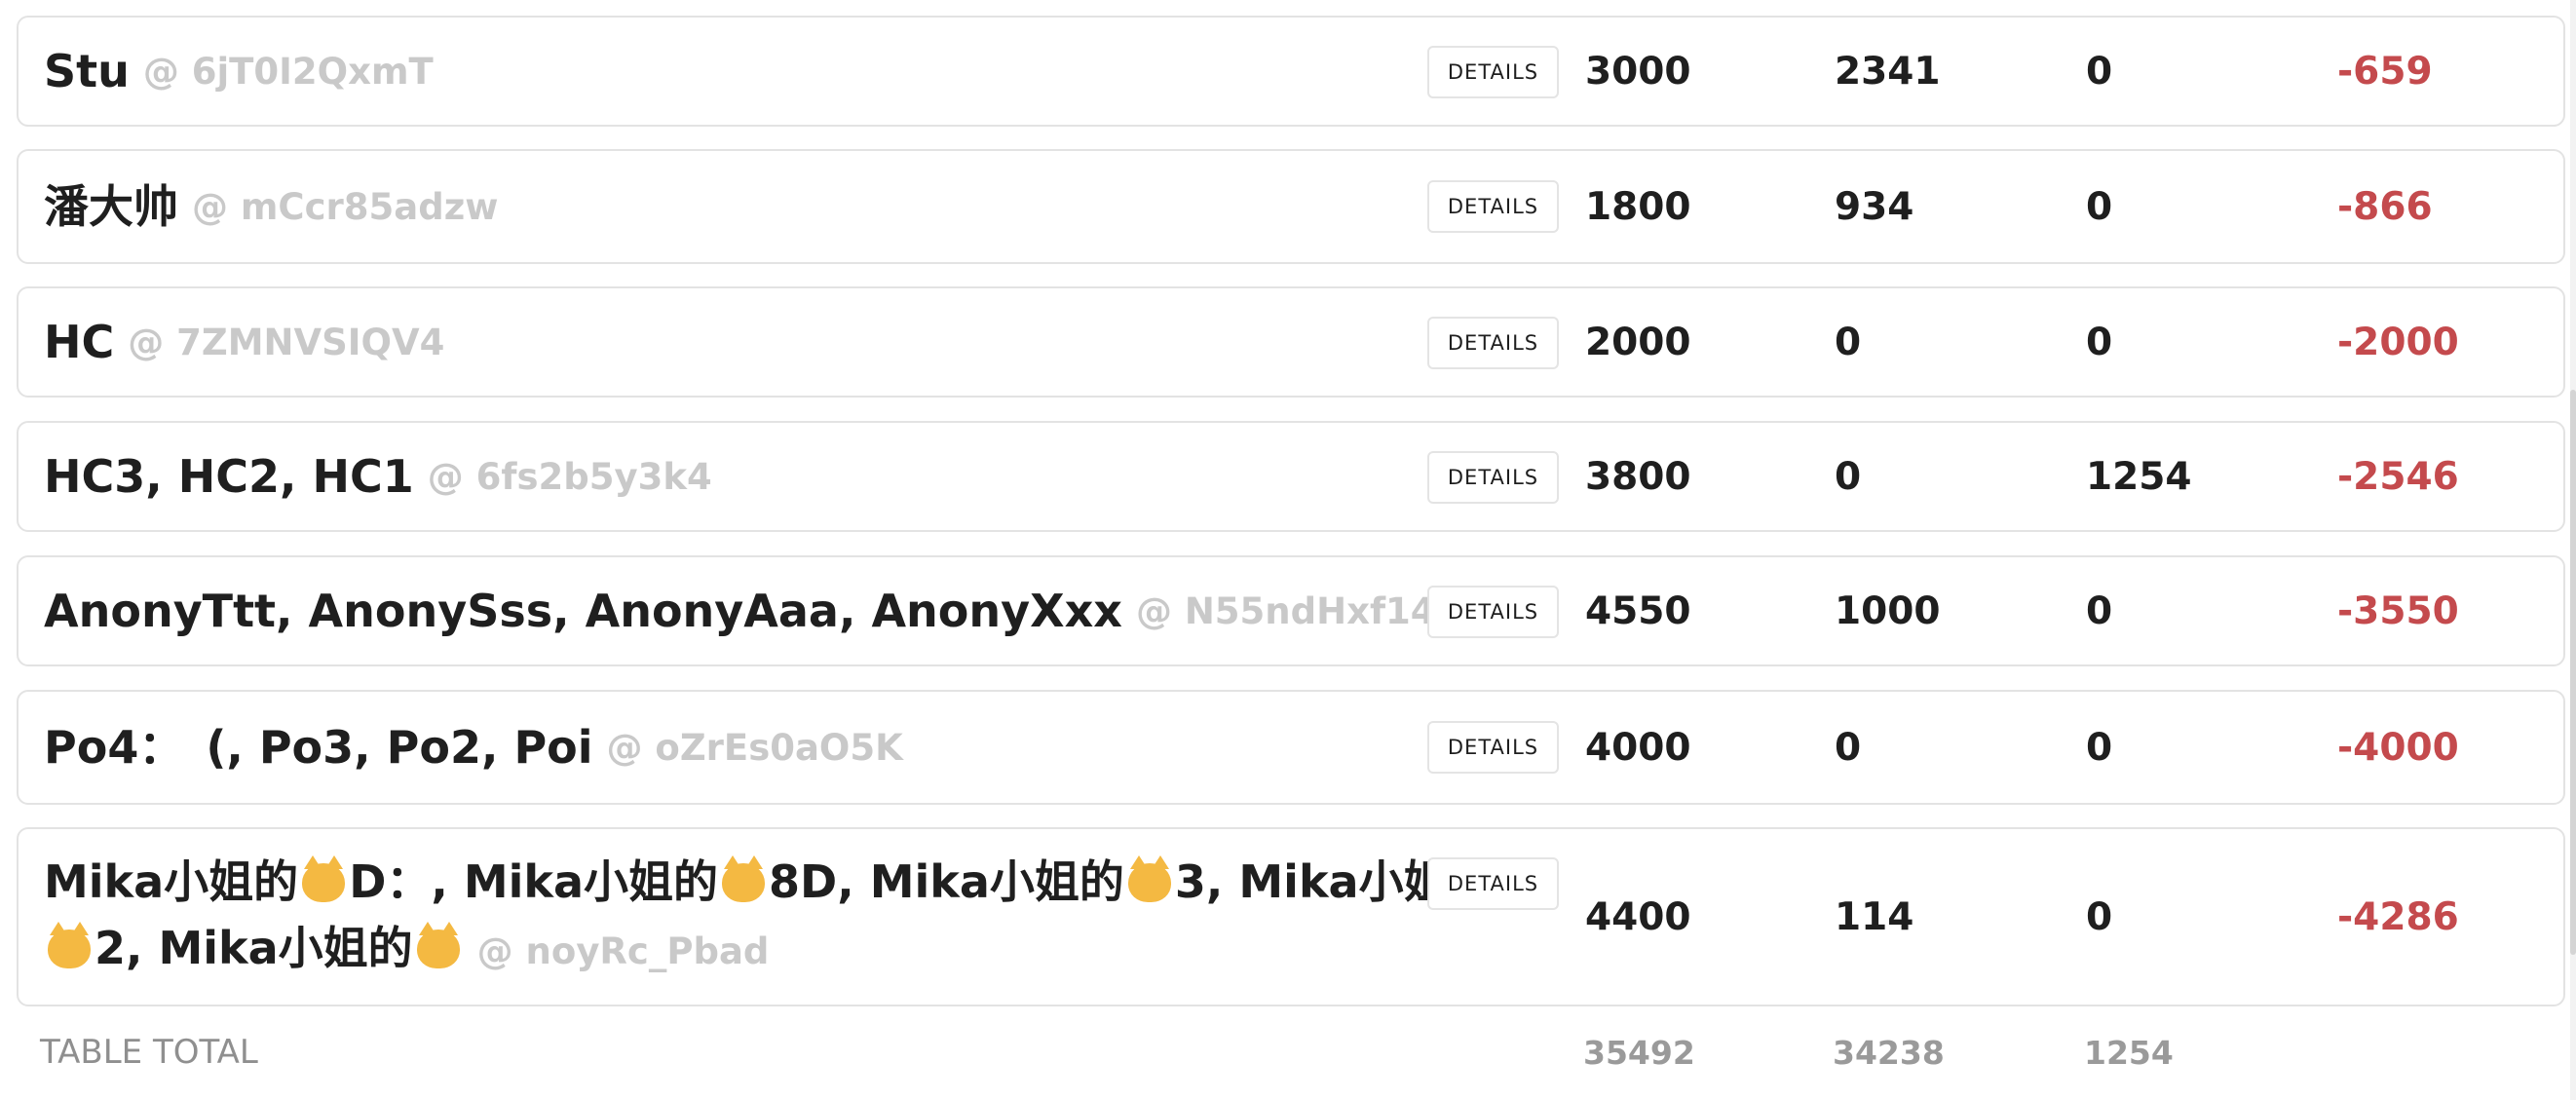 Image resolution: width=2576 pixels, height=1100 pixels. I want to click on net-value: -2000, so click(2398, 342).